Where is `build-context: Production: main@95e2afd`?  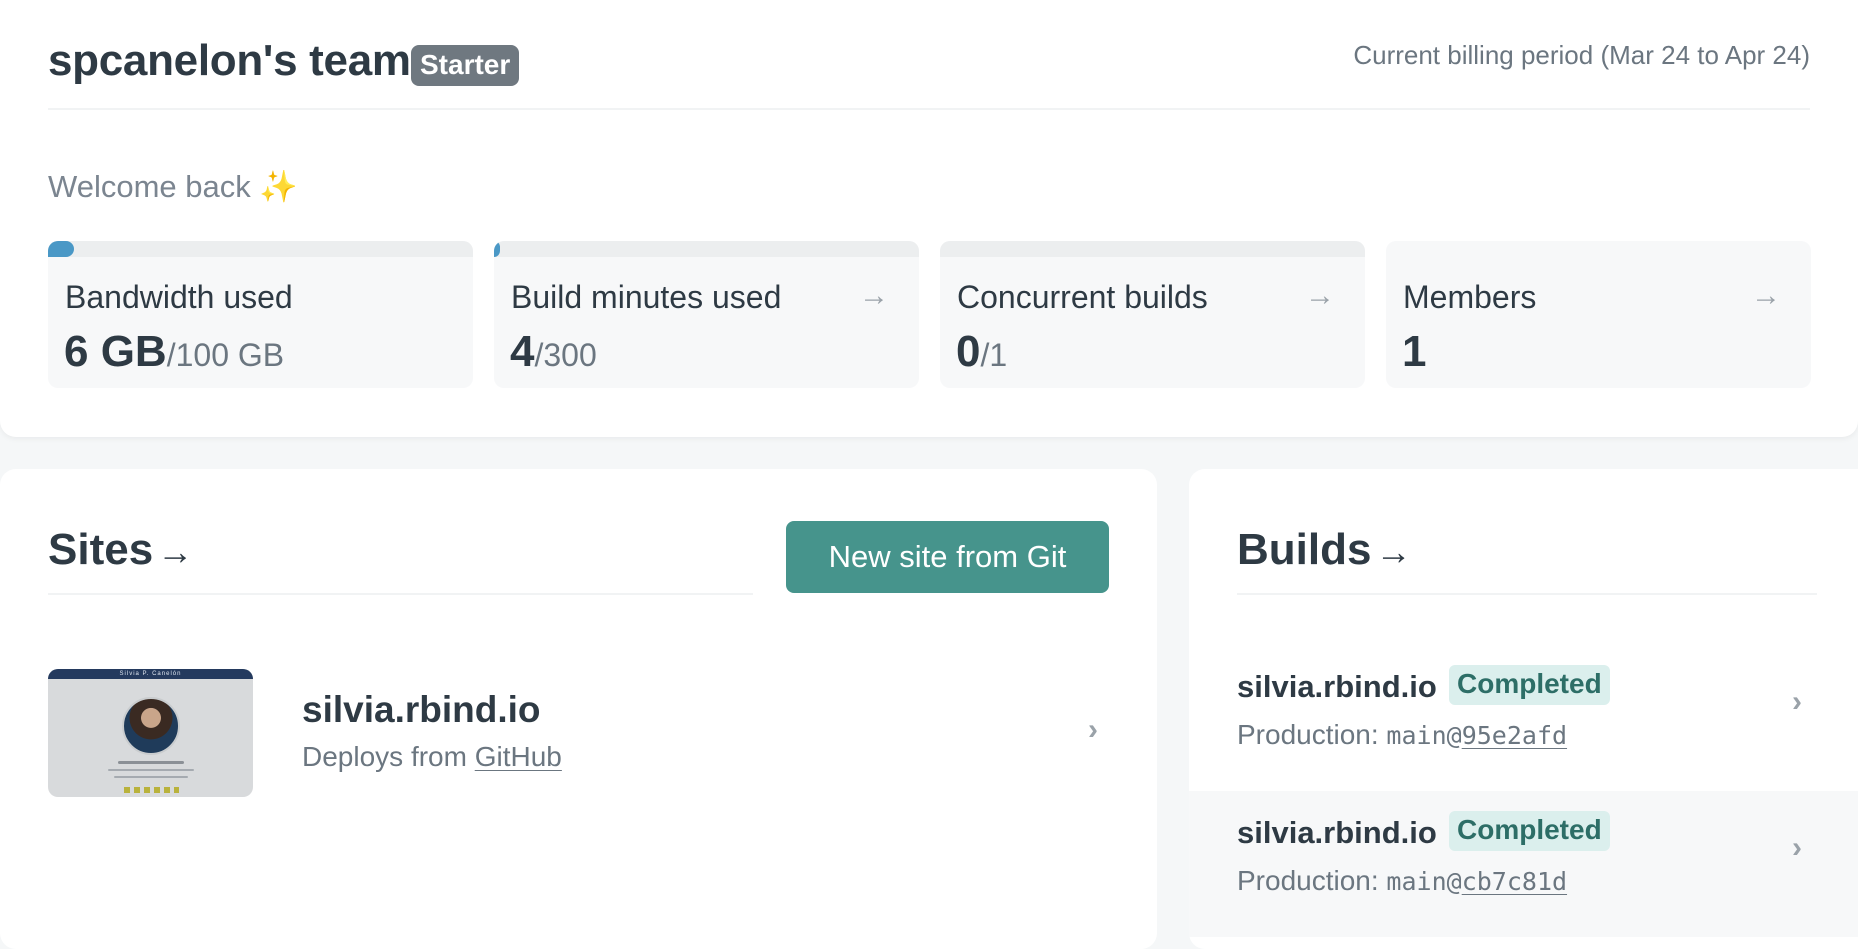 build-context: Production: main@95e2afd is located at coordinates (1402, 735).